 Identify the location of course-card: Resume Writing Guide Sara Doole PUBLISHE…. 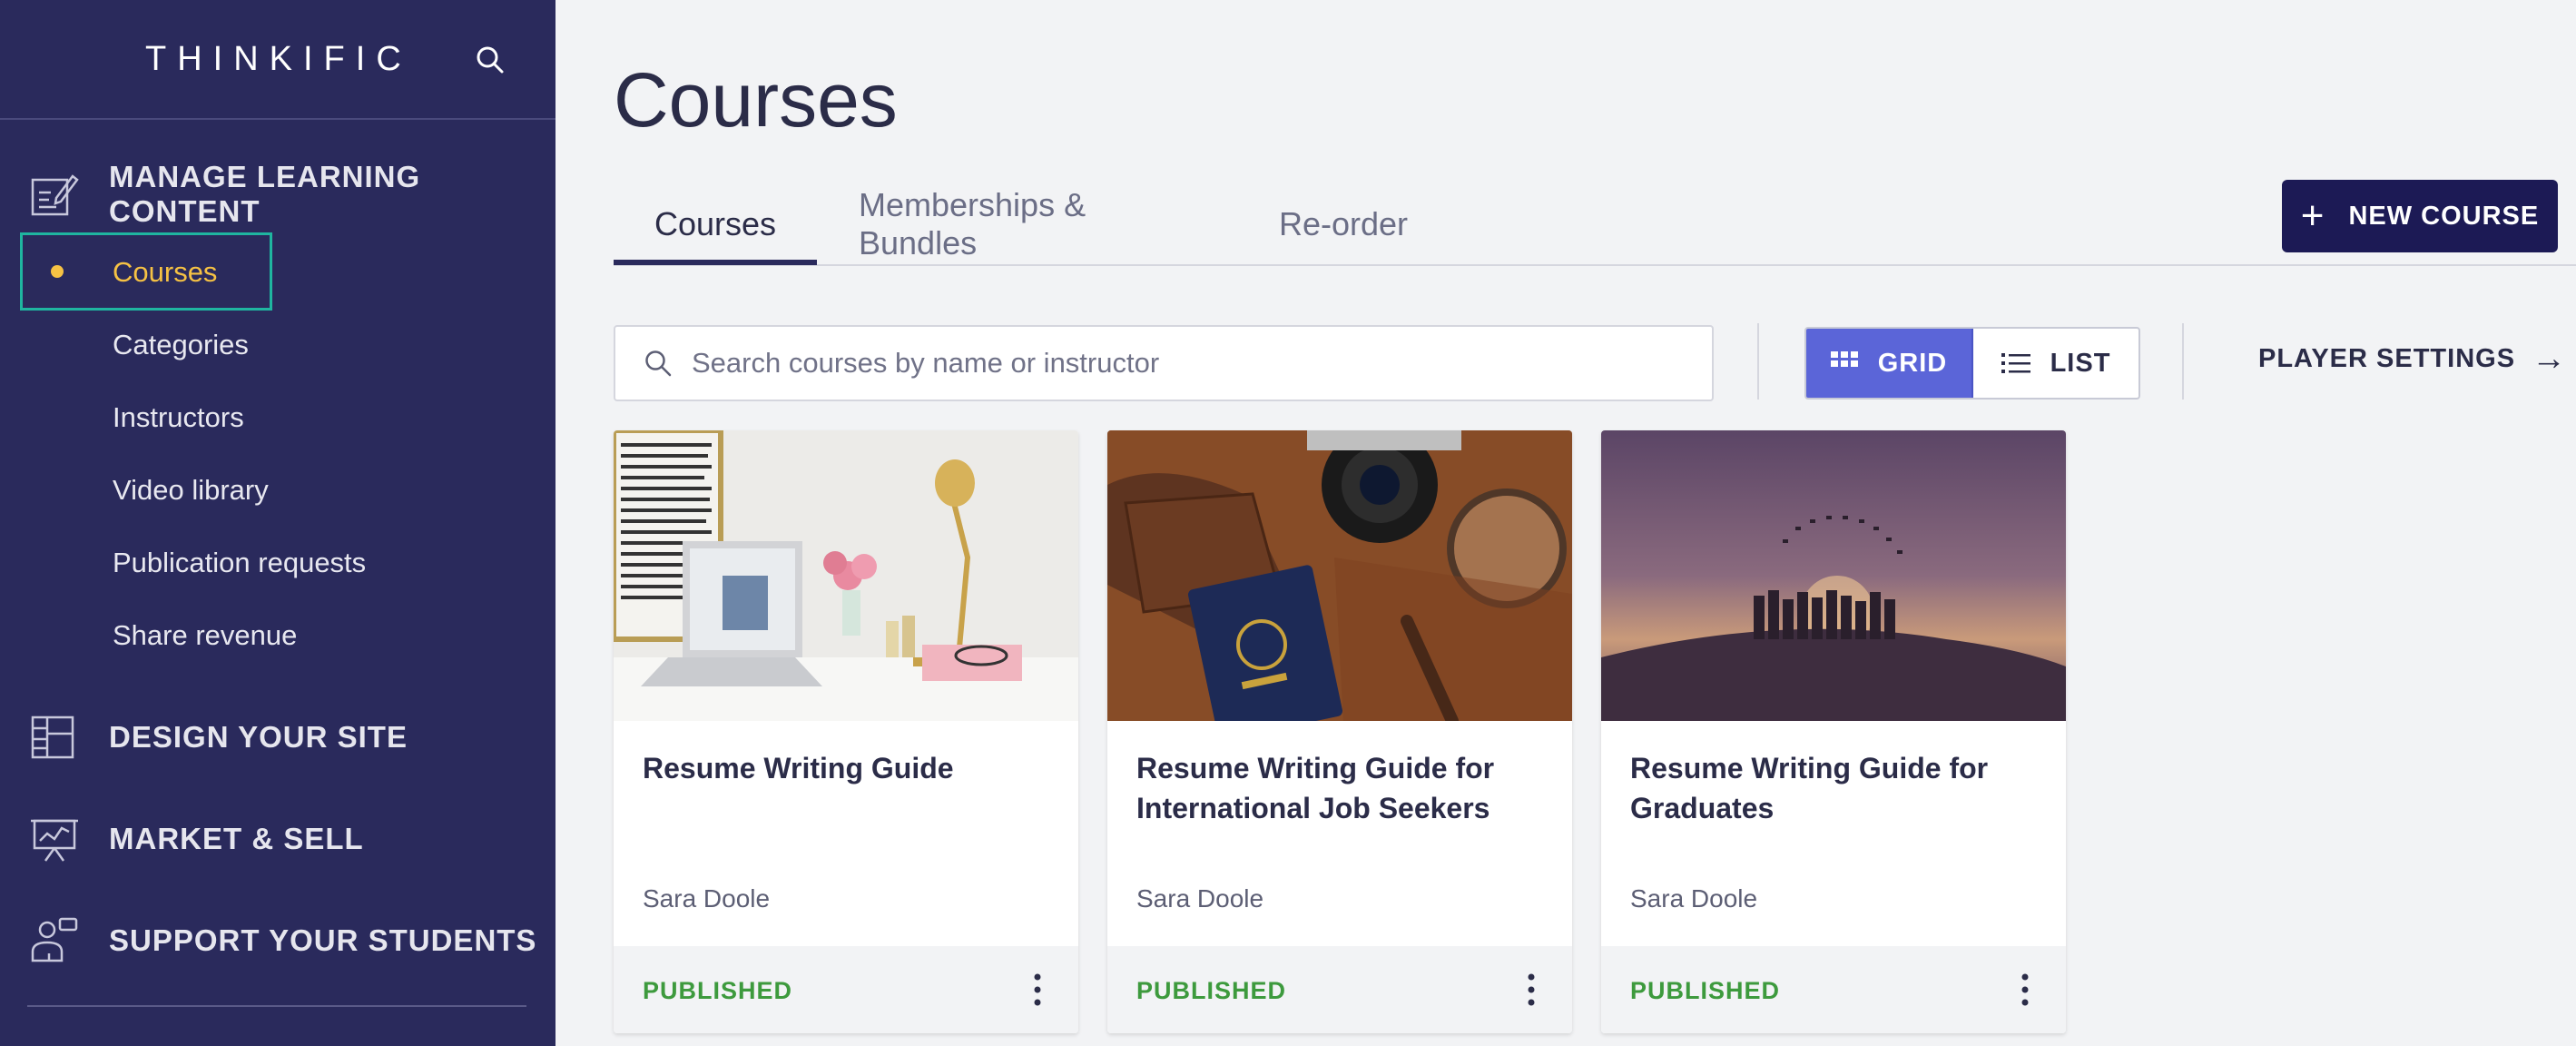
(846, 731).